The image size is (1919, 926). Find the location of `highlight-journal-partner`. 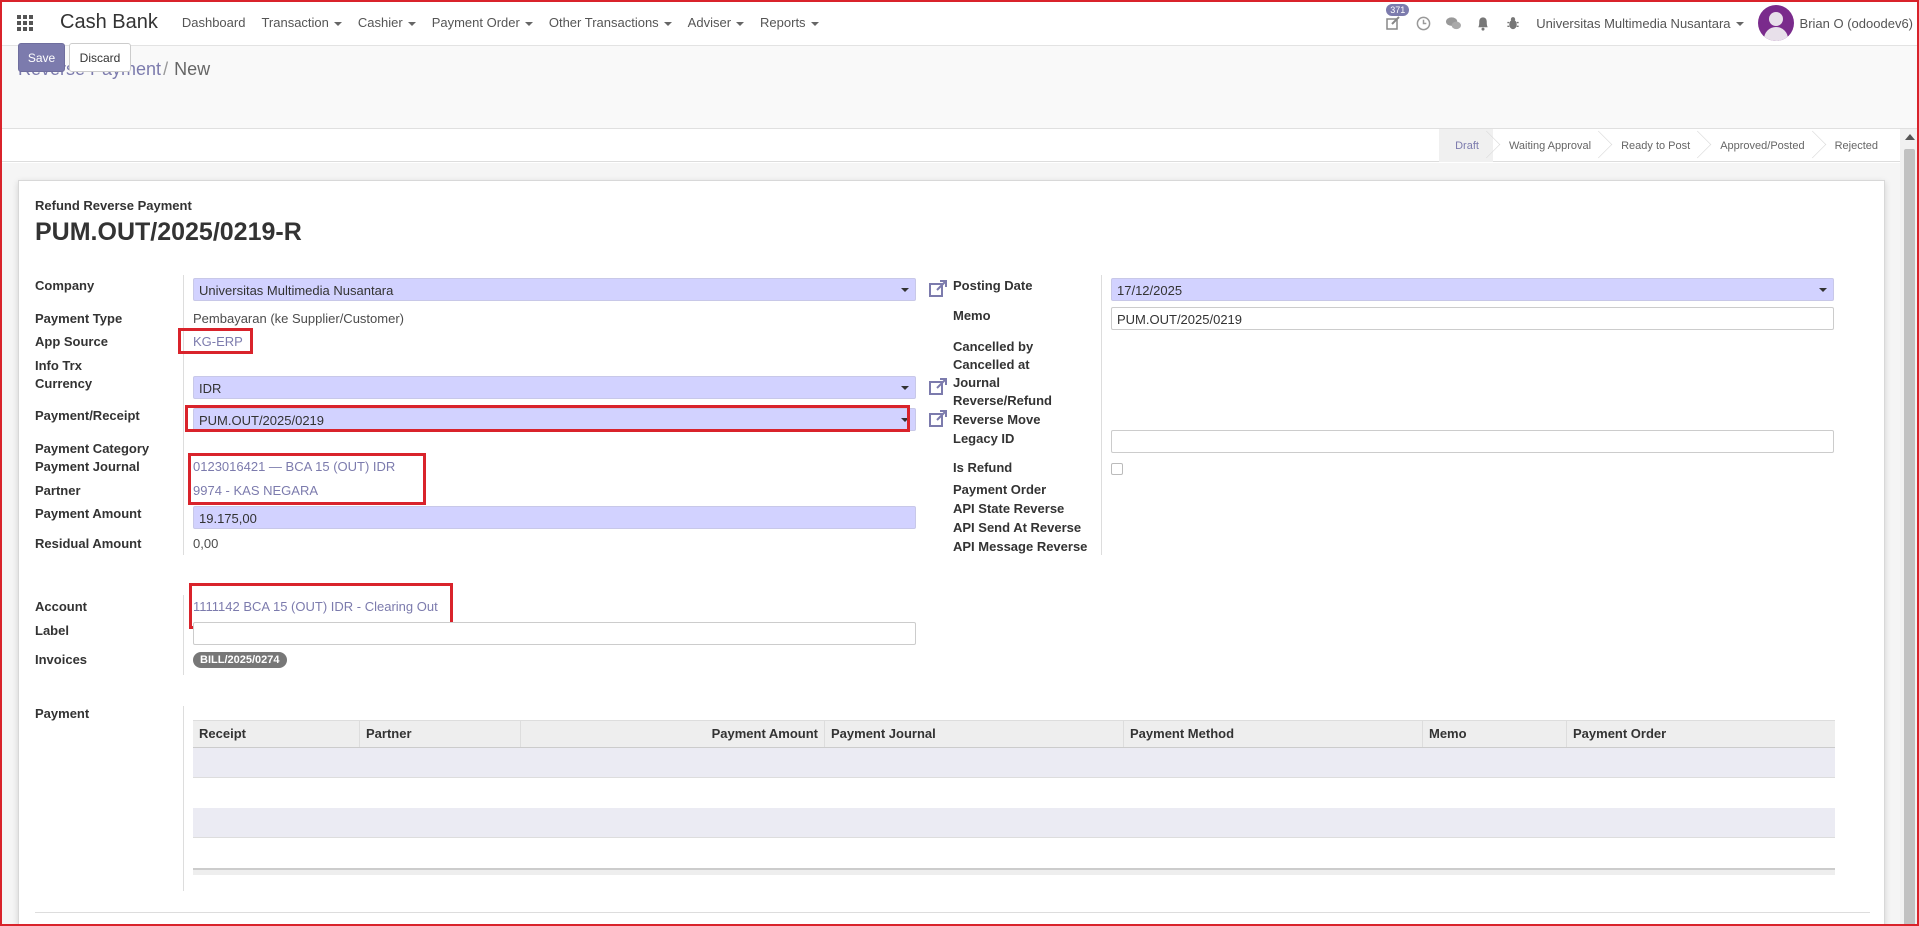

highlight-journal-partner is located at coordinates (307, 479).